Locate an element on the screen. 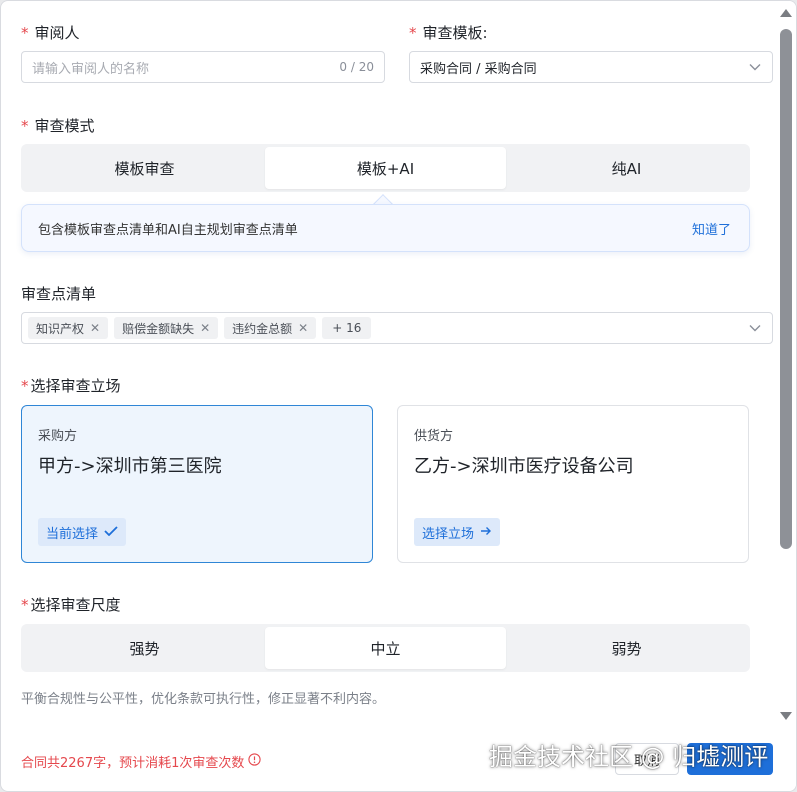 The width and height of the screenshot is (797, 792). select-position-button: 选择立场 is located at coordinates (457, 532).